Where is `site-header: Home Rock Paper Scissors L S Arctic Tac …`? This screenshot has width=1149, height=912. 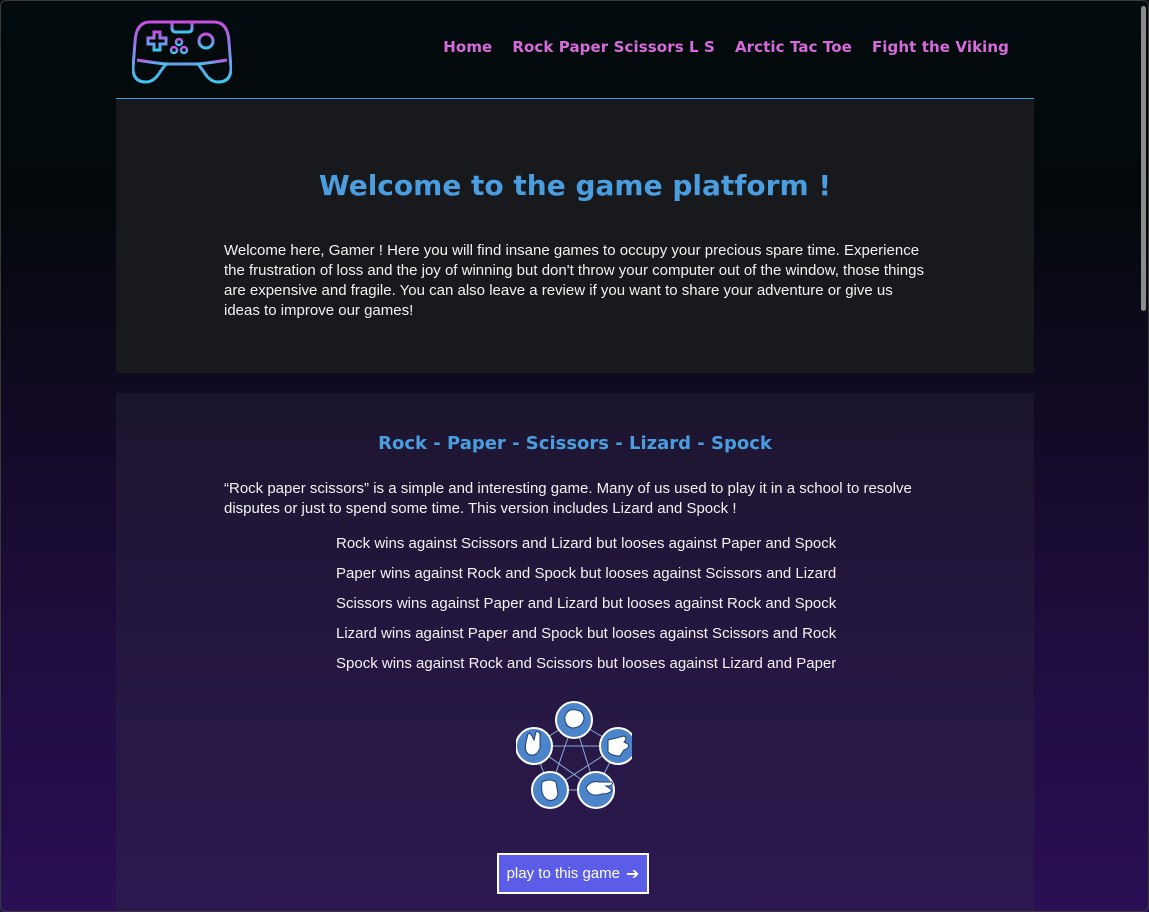 site-header: Home Rock Paper Scissors L S Arctic Tac … is located at coordinates (575, 49).